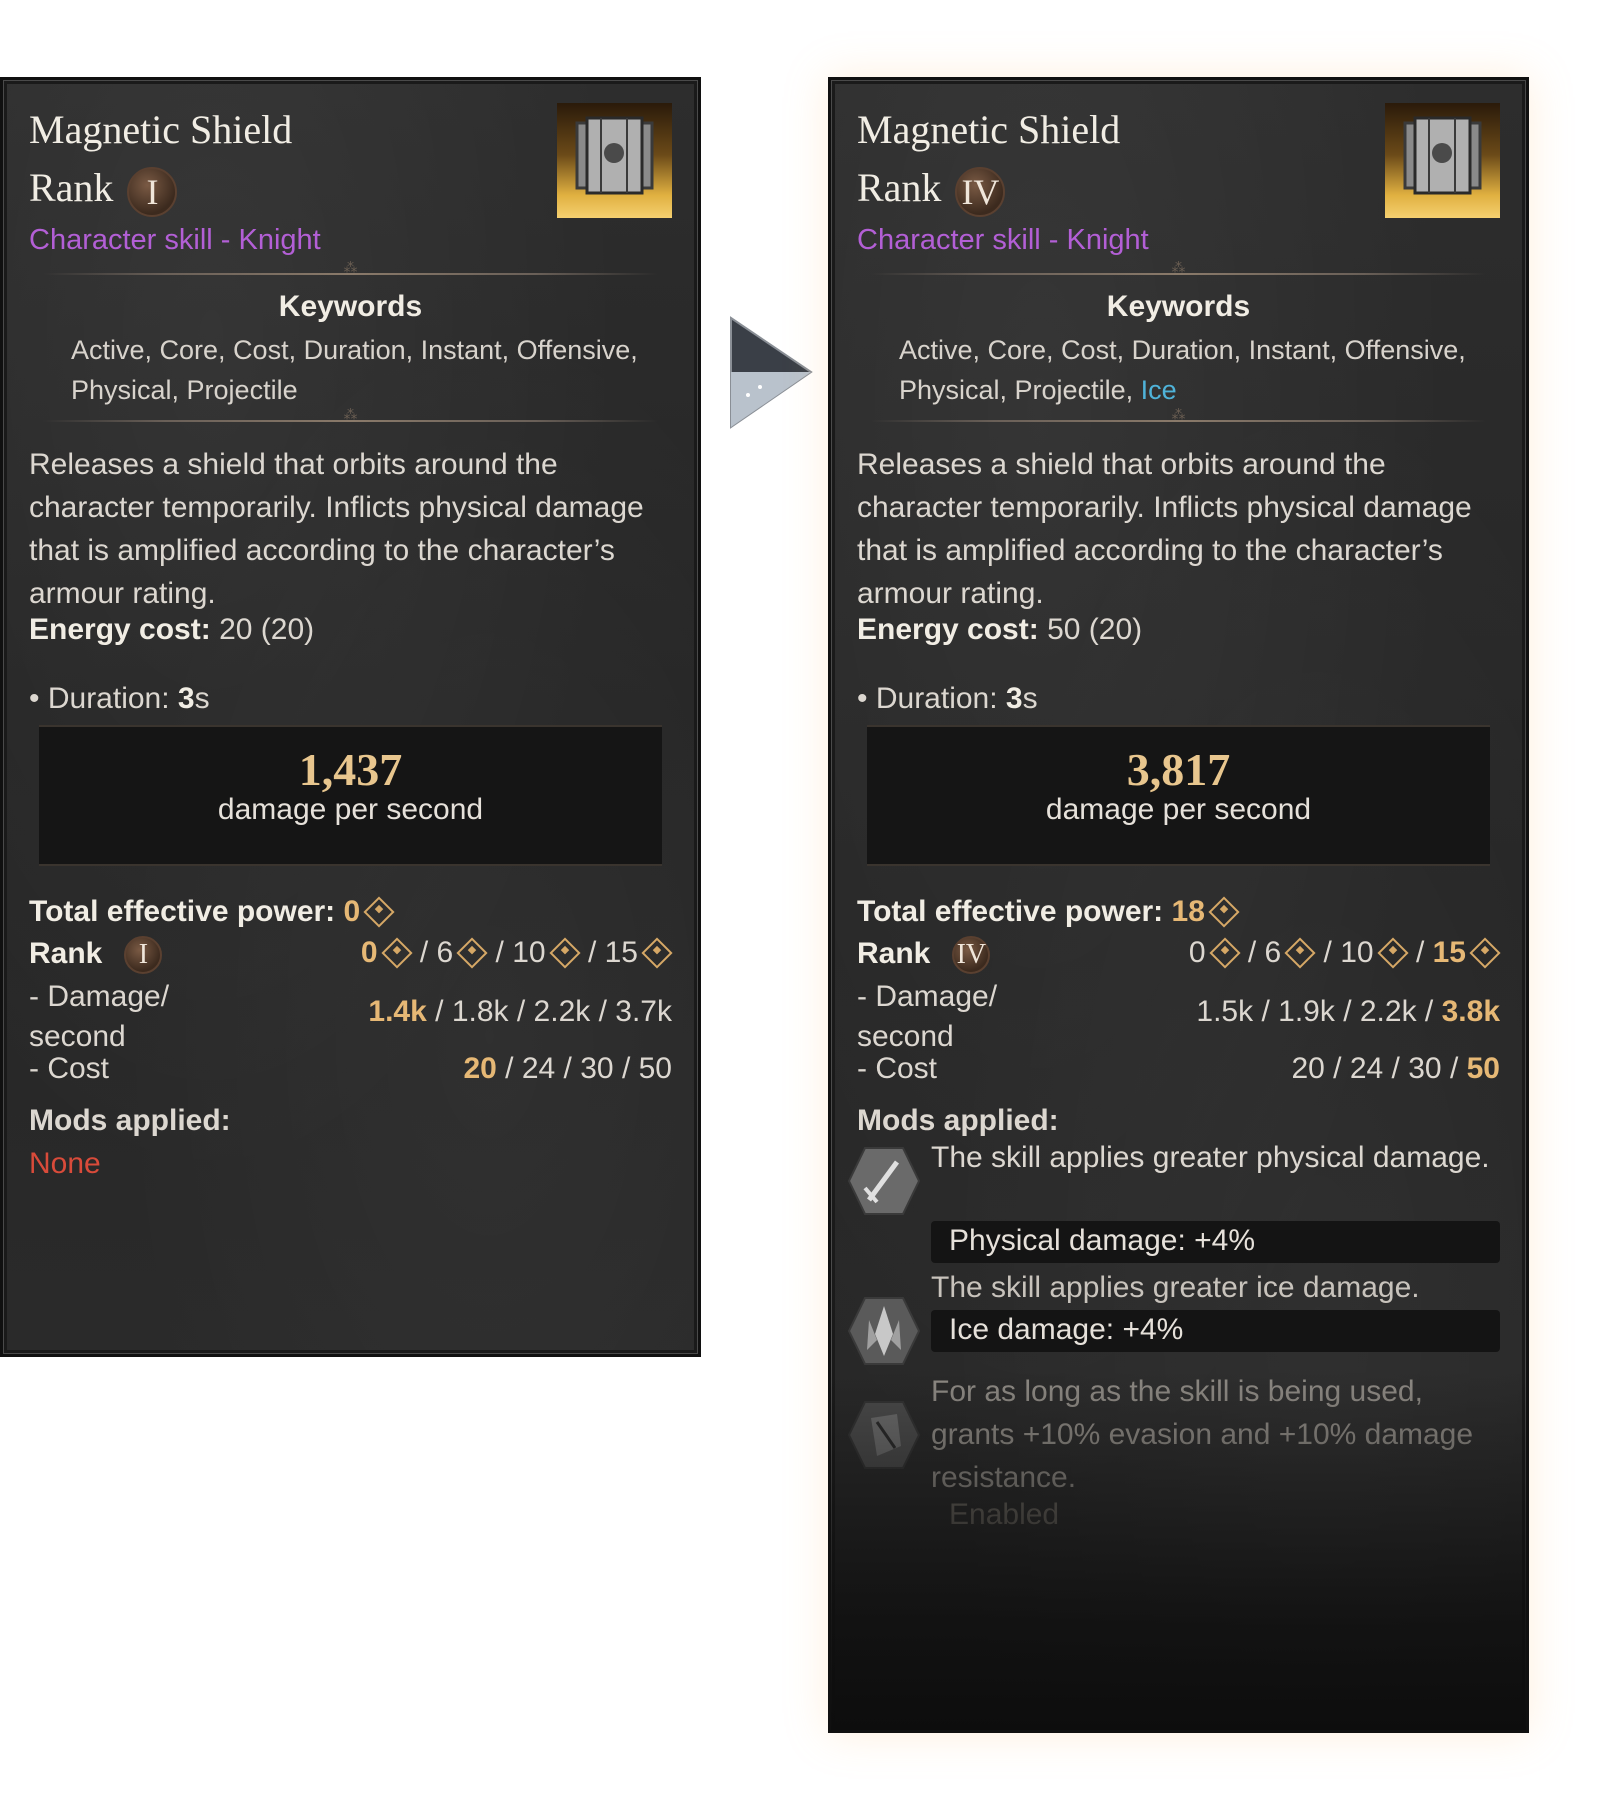 The width and height of the screenshot is (1600, 1795). What do you see at coordinates (152, 191) in the screenshot?
I see `rank-badge: I` at bounding box center [152, 191].